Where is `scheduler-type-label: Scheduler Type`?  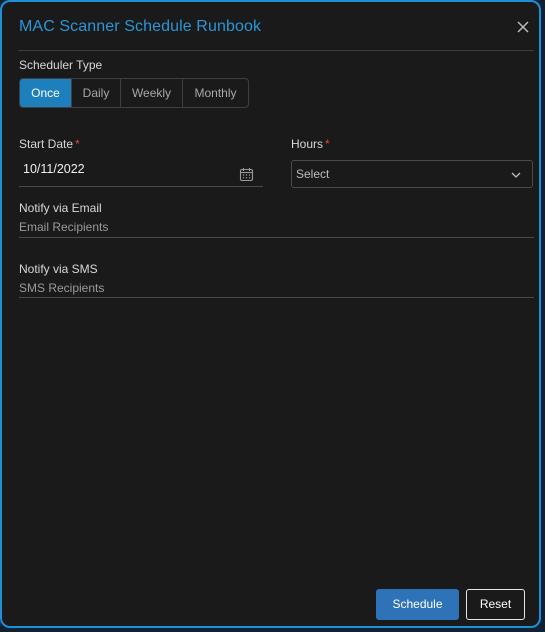
scheduler-type-label: Scheduler Type is located at coordinates (61, 65).